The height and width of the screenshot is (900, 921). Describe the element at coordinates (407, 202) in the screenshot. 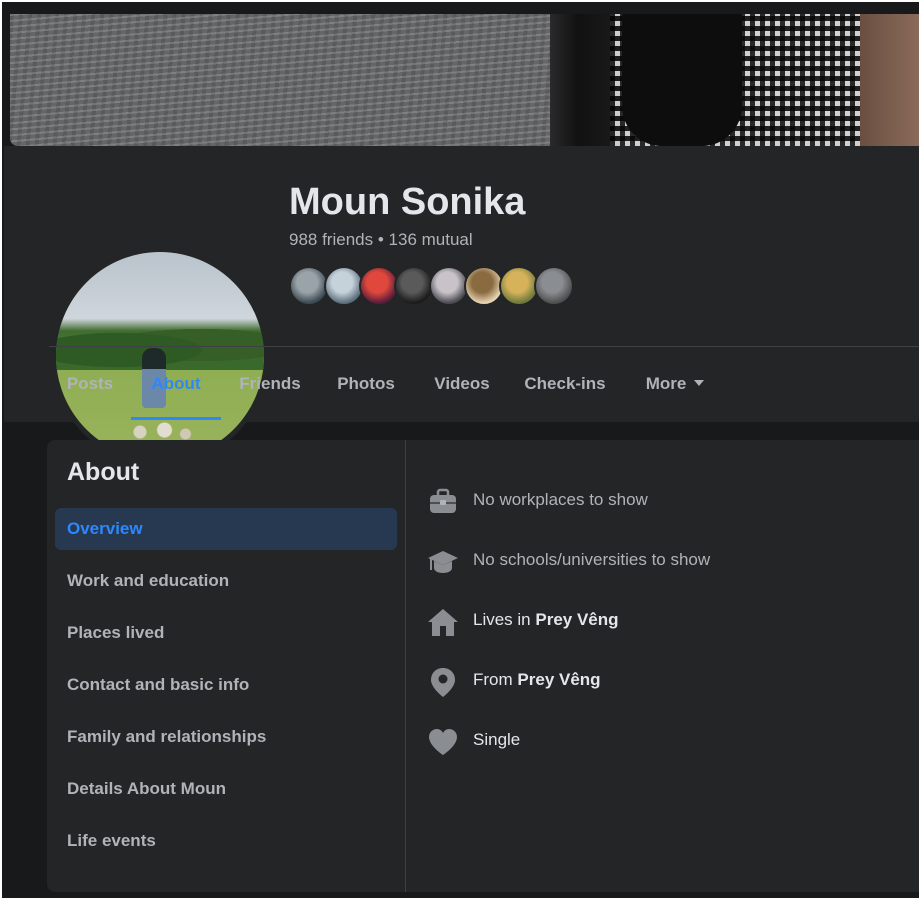

I see `profile-name: Moun Sonika` at that location.